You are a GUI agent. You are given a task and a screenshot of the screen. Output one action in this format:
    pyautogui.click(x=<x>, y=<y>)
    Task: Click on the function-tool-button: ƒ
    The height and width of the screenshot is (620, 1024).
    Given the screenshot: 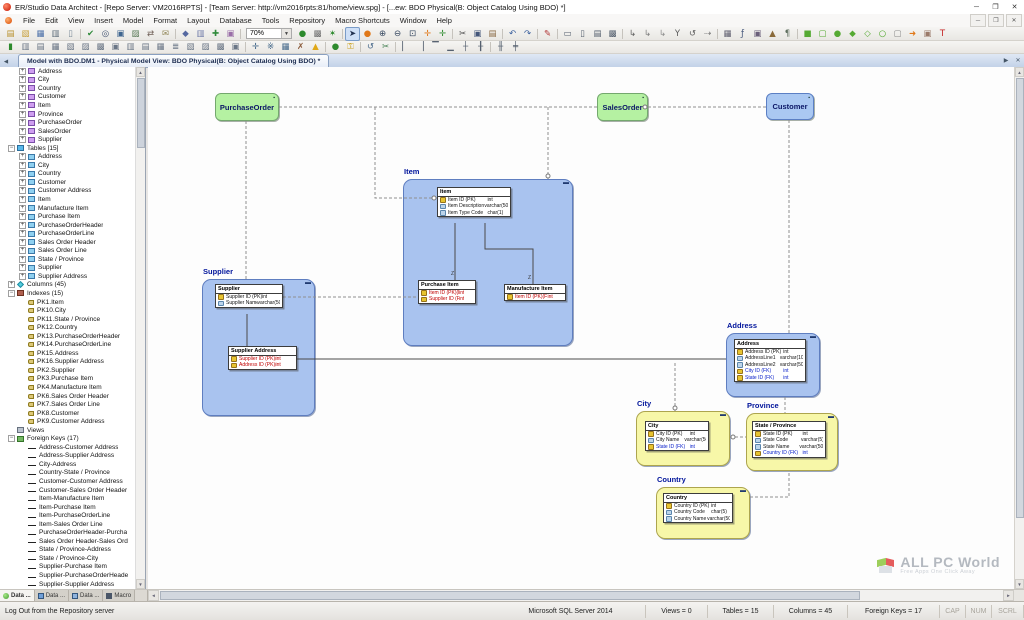 What is the action you would take?
    pyautogui.click(x=742, y=34)
    